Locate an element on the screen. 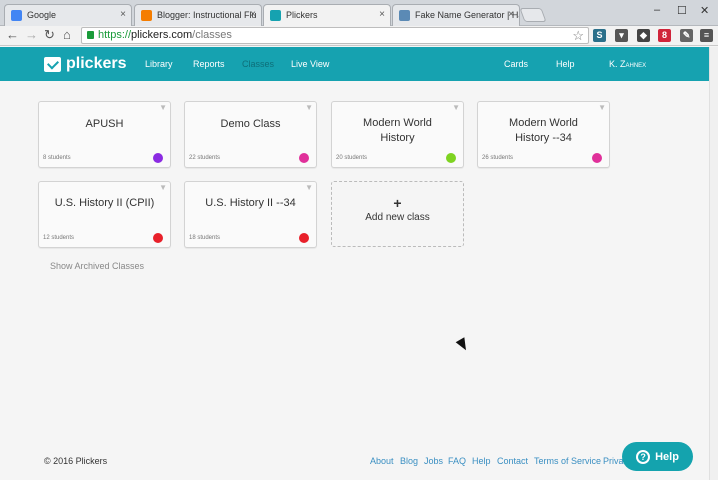  extension-badge-icon: 8 is located at coordinates (664, 35).